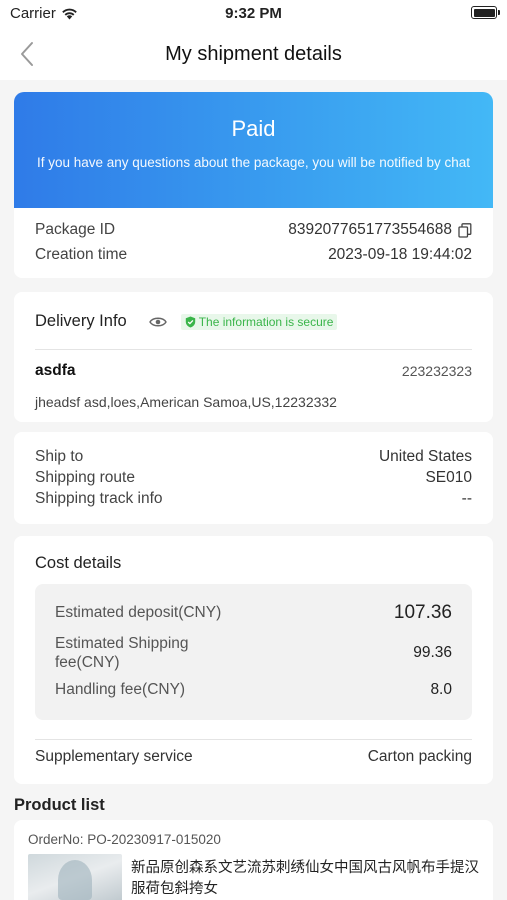  What do you see at coordinates (59, 805) in the screenshot?
I see `product-list-title: Product list` at bounding box center [59, 805].